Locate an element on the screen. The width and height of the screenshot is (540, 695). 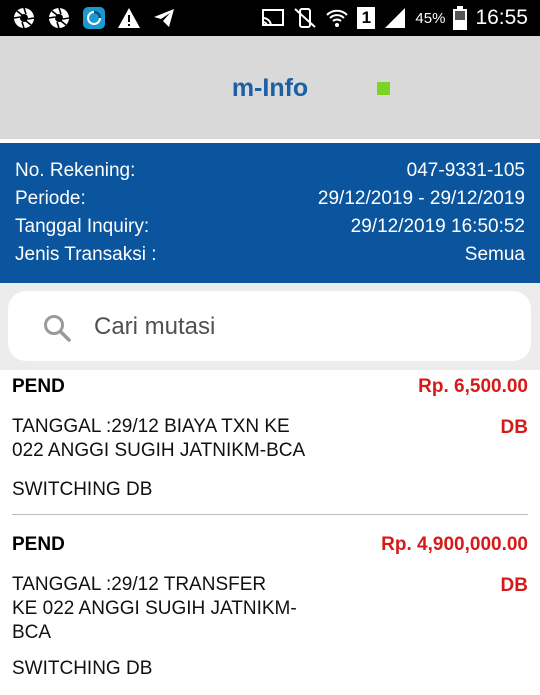
cast-icon is located at coordinates (273, 18).